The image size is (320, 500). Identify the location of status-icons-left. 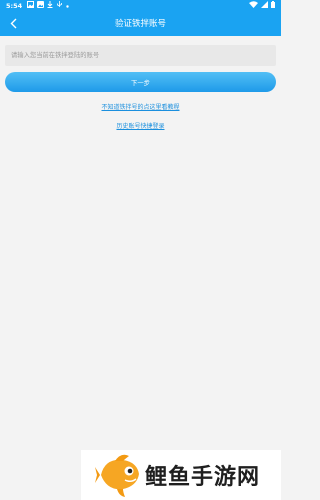
(48, 5).